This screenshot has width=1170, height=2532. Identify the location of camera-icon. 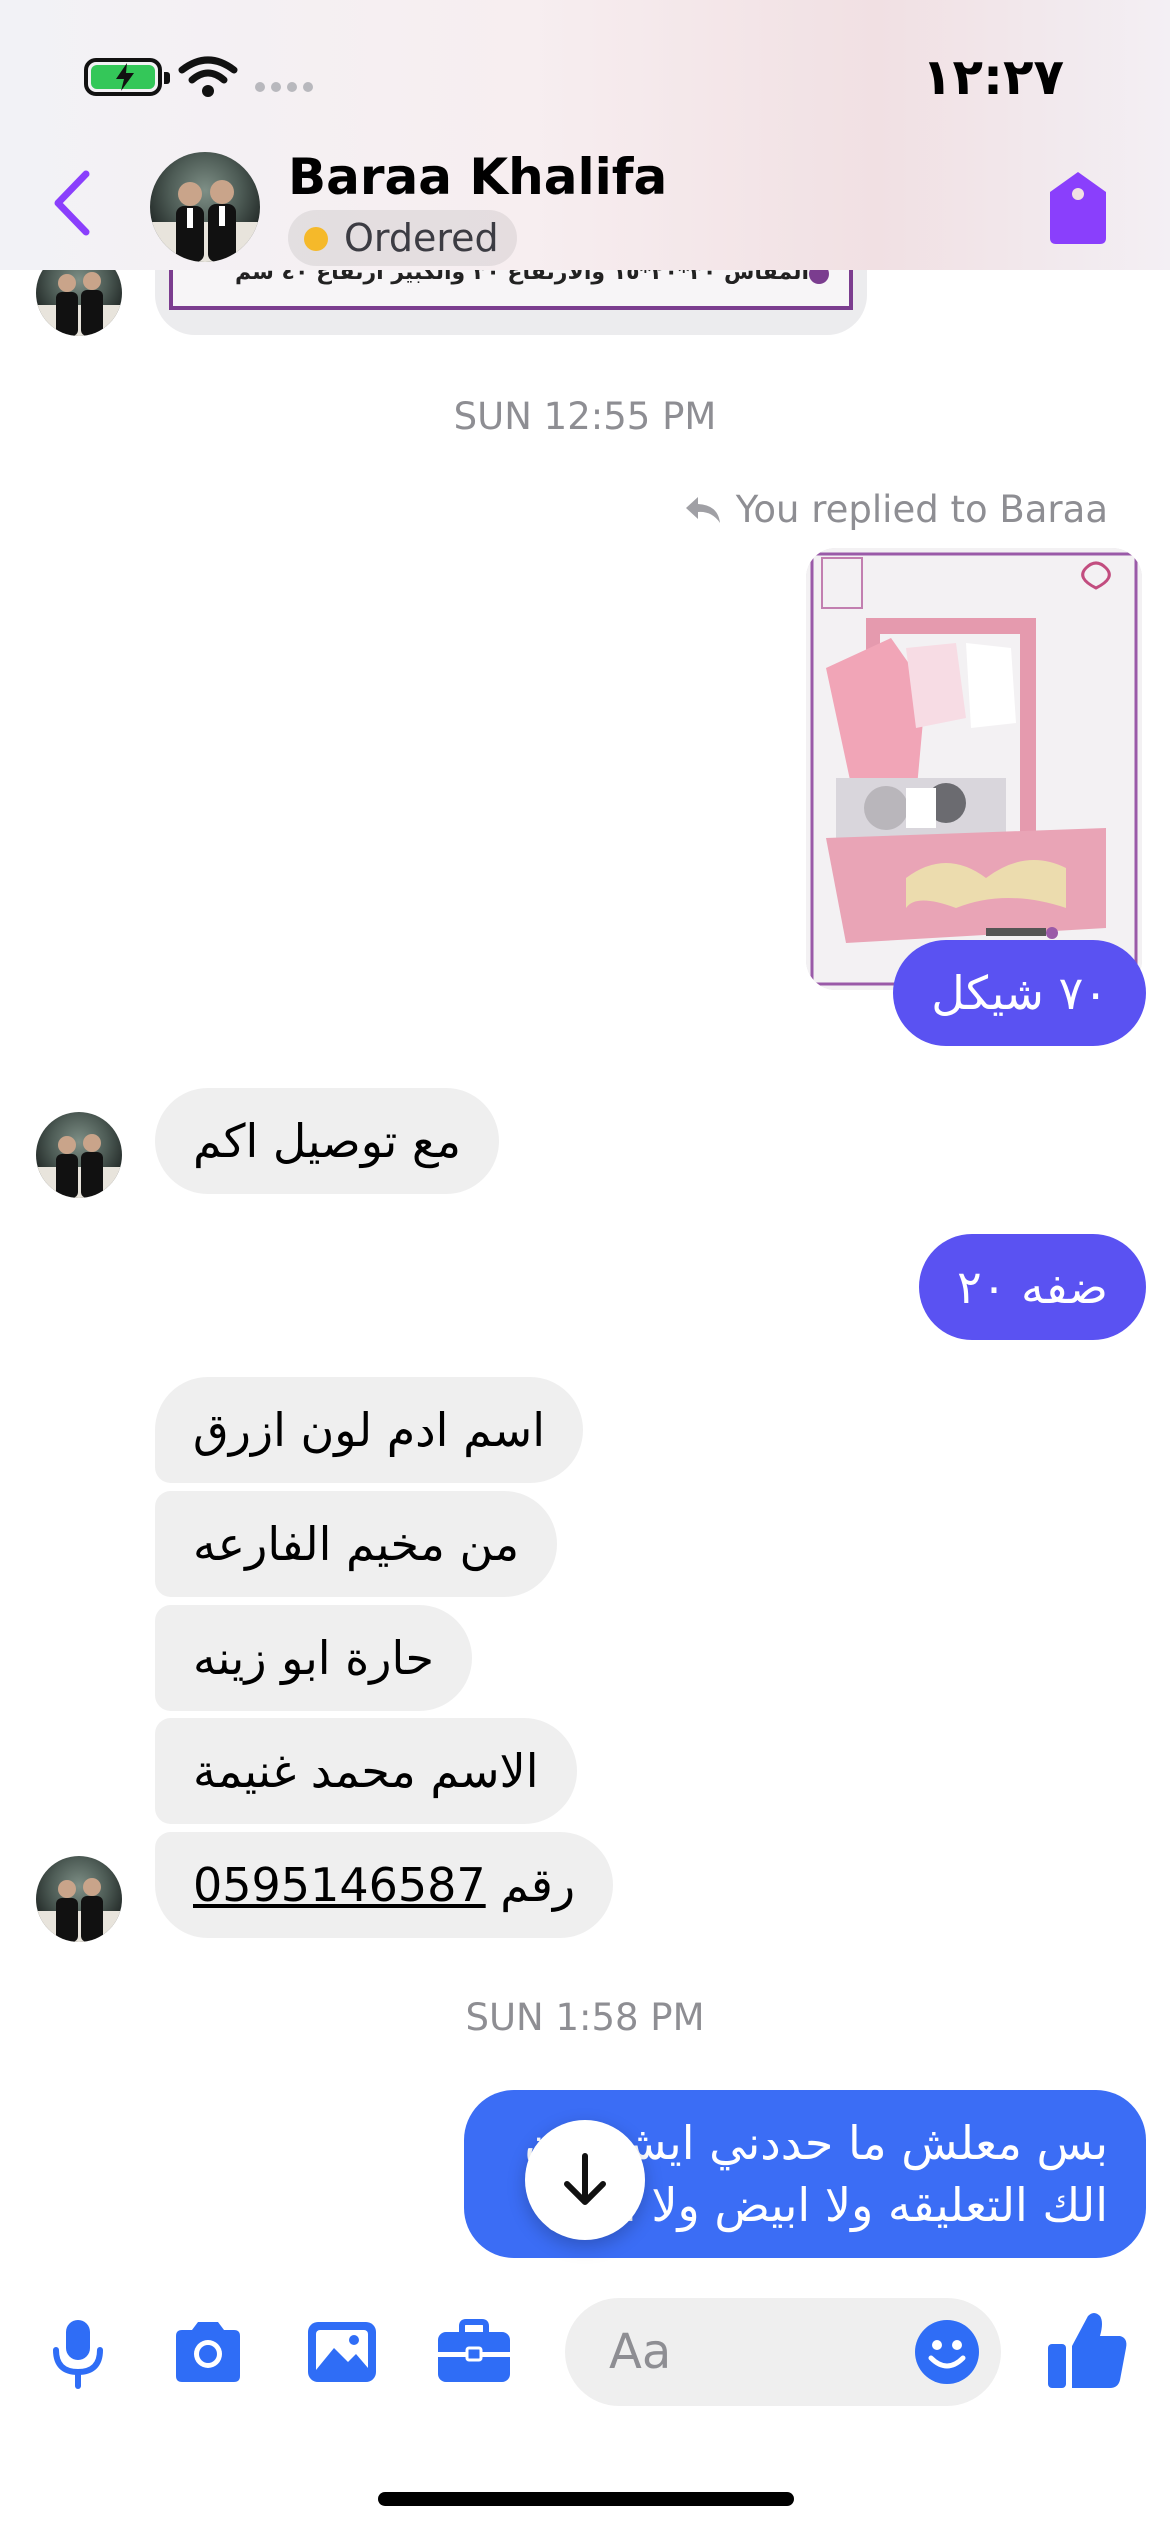
(208, 2352).